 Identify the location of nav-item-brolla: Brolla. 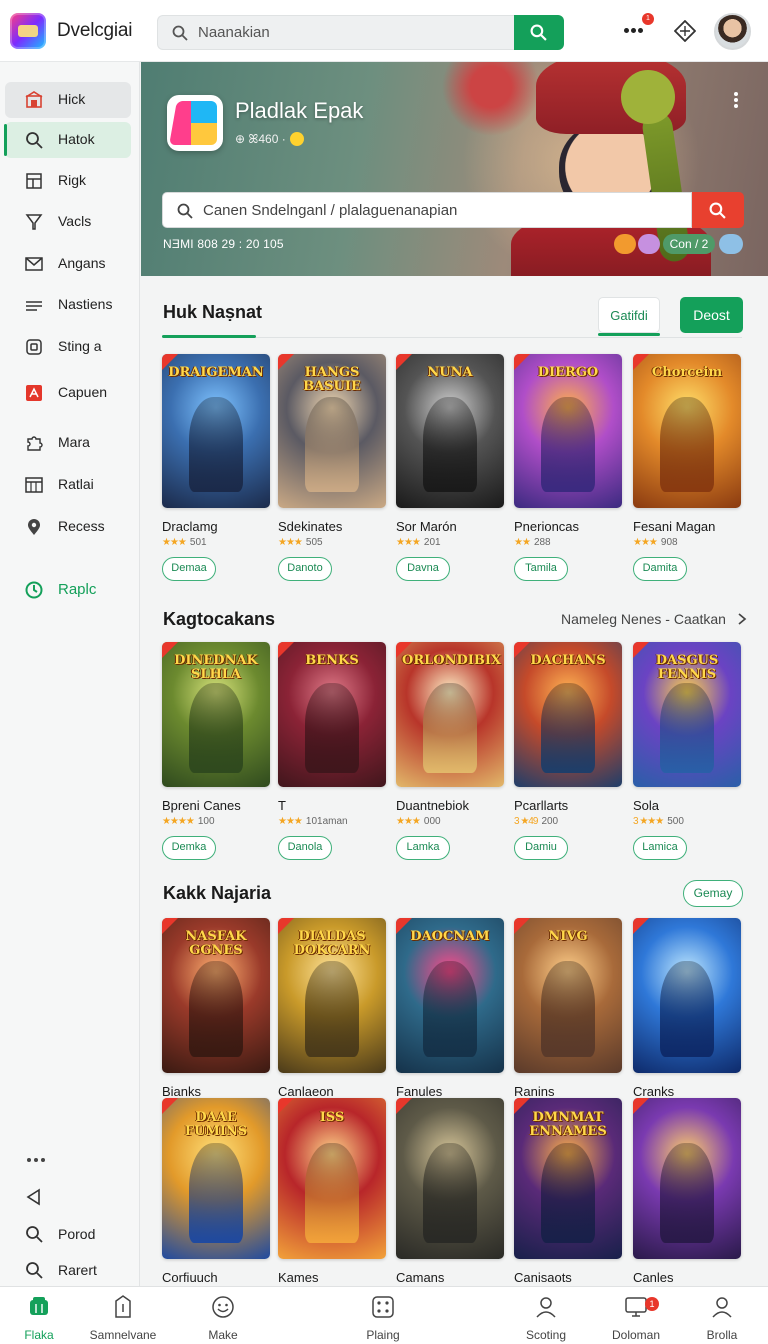
(722, 1315).